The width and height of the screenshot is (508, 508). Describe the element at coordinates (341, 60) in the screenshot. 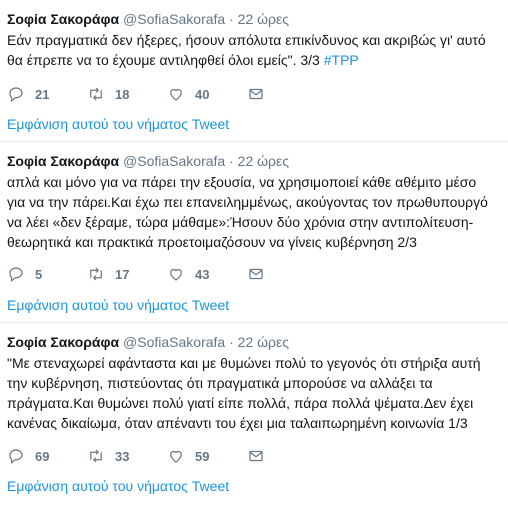

I see `hashtag-link: #TPP` at that location.